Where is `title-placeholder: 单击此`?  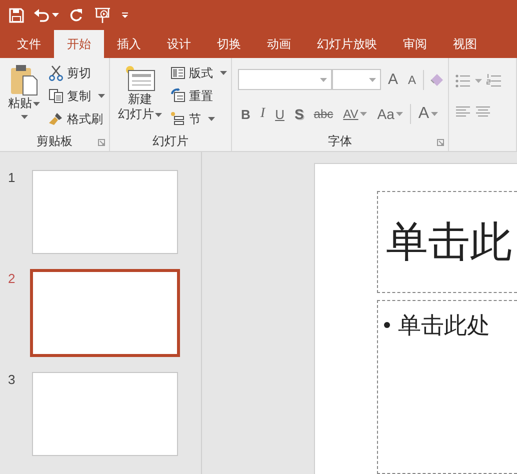
title-placeholder: 单击此 is located at coordinates (447, 242).